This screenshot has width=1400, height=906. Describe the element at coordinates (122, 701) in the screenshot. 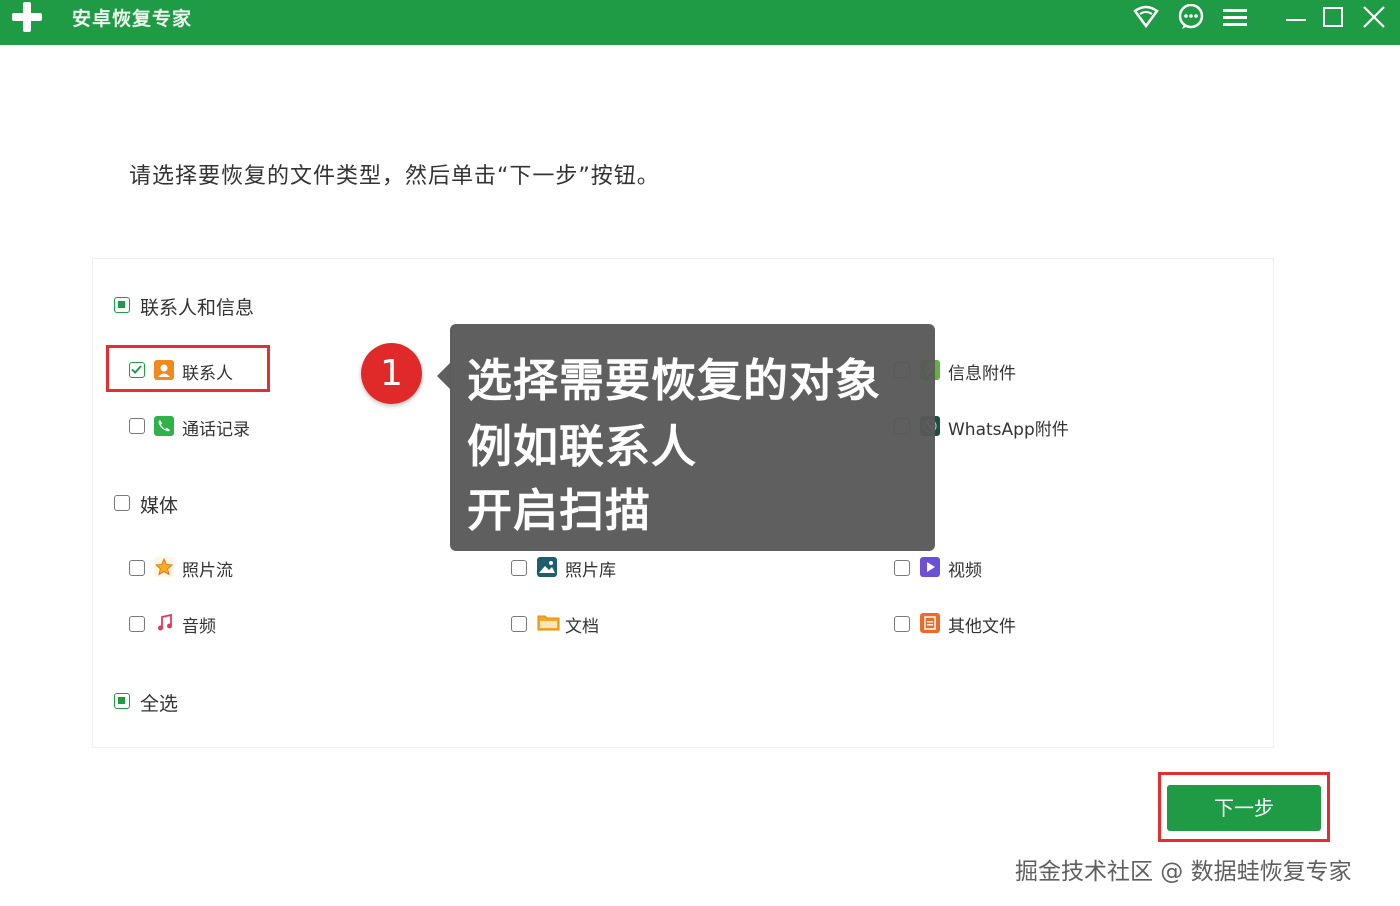

I see `select-all-checkbox` at that location.